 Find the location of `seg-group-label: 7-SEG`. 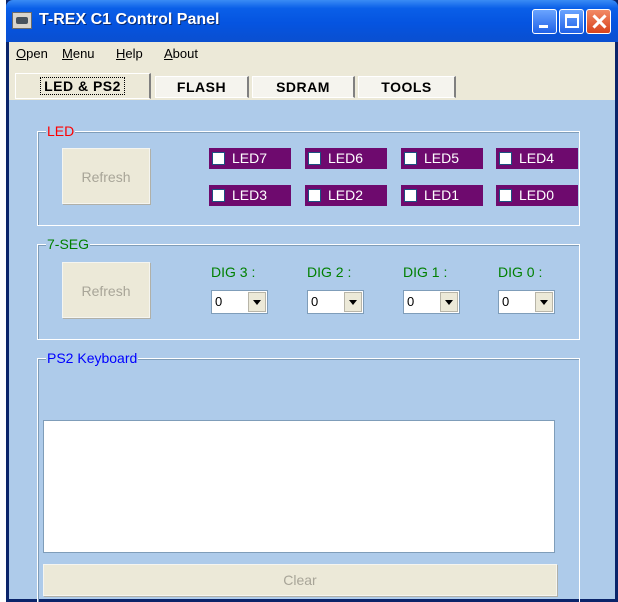

seg-group-label: 7-SEG is located at coordinates (68, 244).